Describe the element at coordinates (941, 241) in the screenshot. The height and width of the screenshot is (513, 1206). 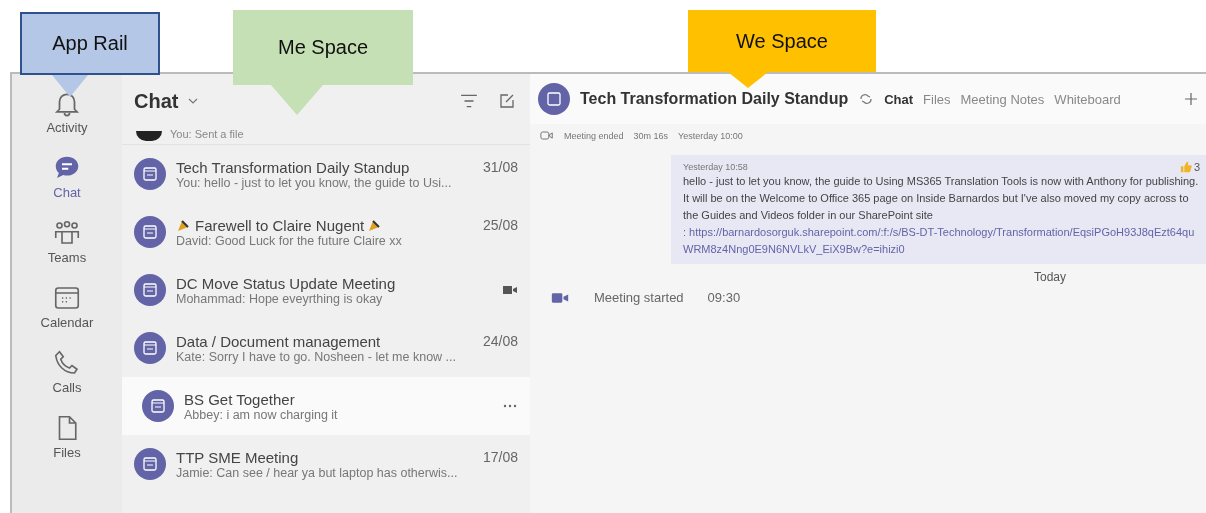
I see `message-link: : https://barnardosorguk.sharepoint.com/:f:/s/BS-DT-Technology/Transformation/EqsiPGoH93J8qEzt64quWRM8z4Nng0E9N6NVLkV_EiX9Bw?e=ihizi0` at that location.